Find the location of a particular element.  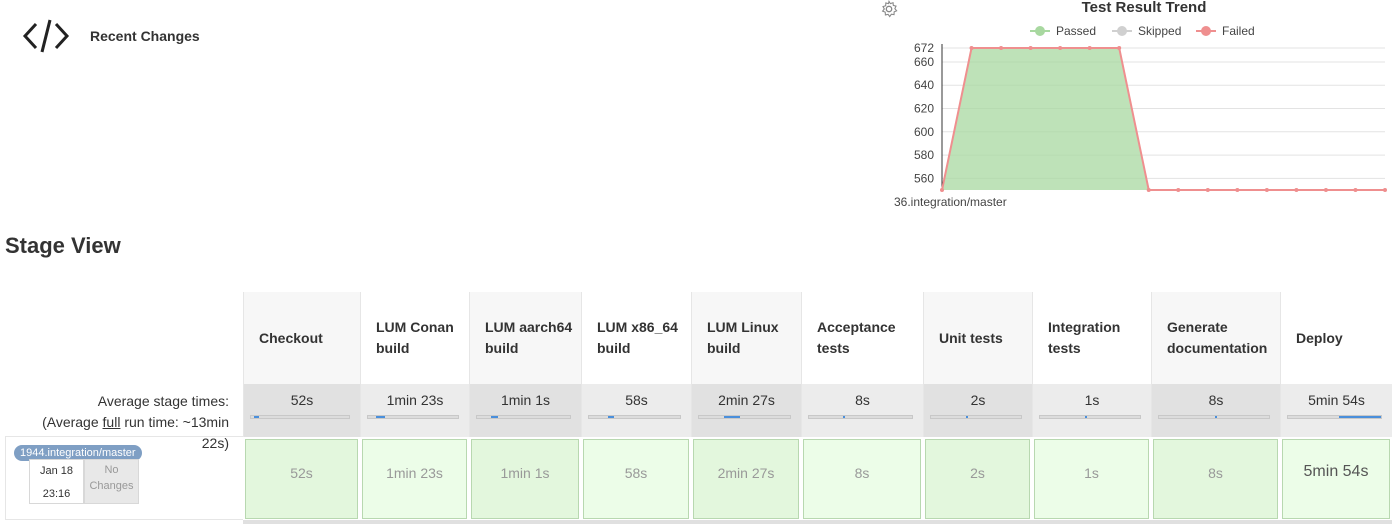

y-tick-label: 672 is located at coordinates (924, 48).